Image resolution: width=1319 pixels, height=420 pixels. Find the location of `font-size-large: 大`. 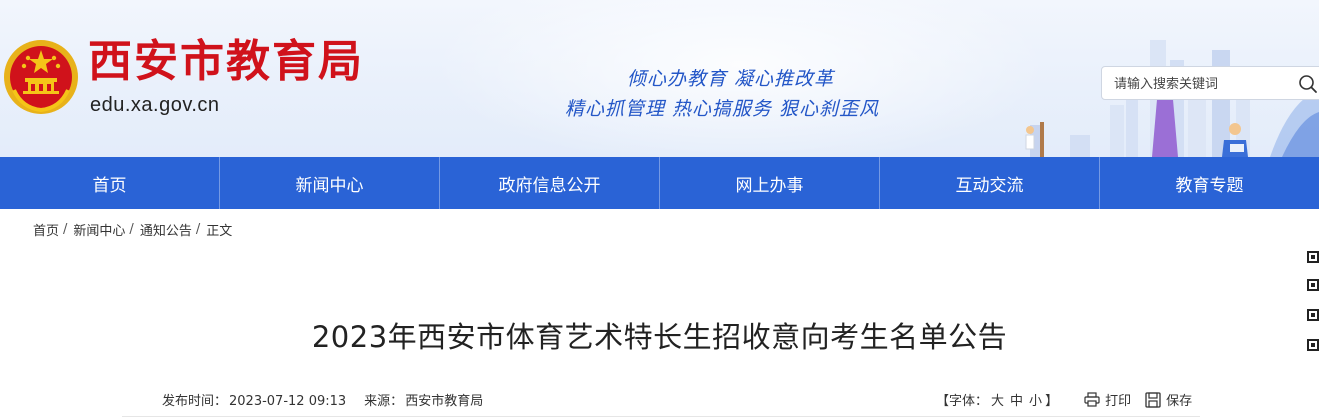

font-size-large: 大 is located at coordinates (997, 399).